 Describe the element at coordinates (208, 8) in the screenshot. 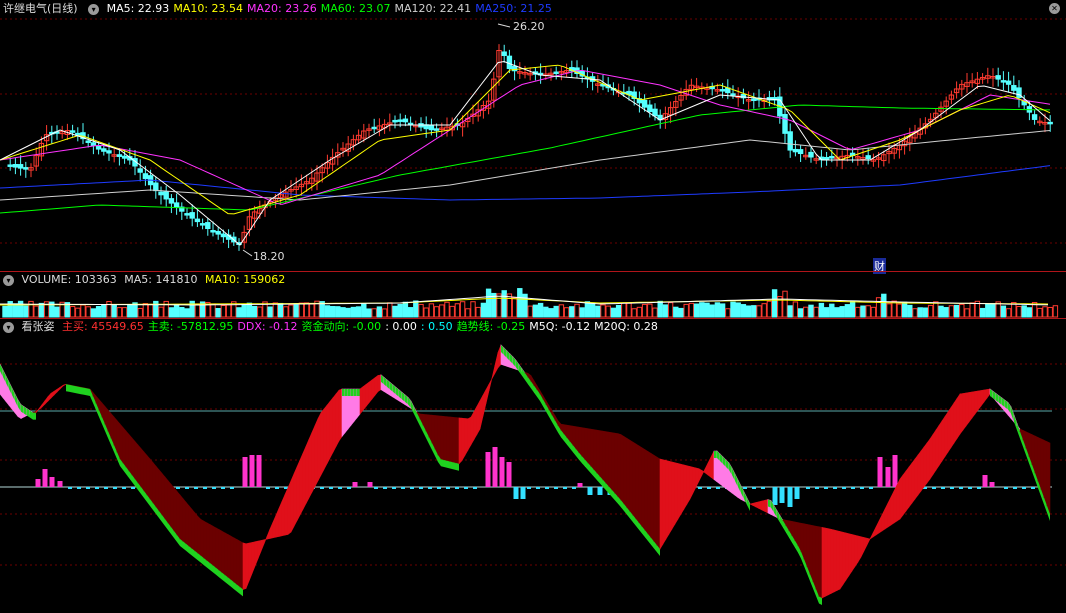

I see `ma-legend-item: MA10: 23.54` at that location.